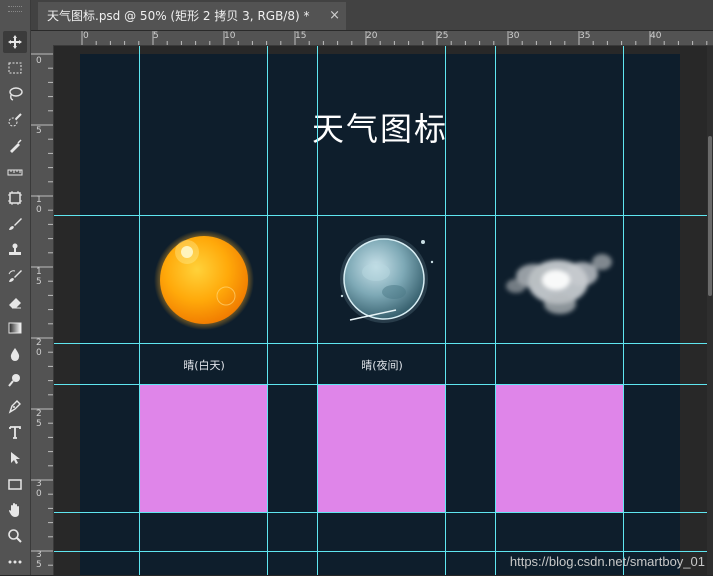 The width and height of the screenshot is (713, 576). Describe the element at coordinates (15, 250) in the screenshot. I see `clone-stamp-tool-icon` at that location.